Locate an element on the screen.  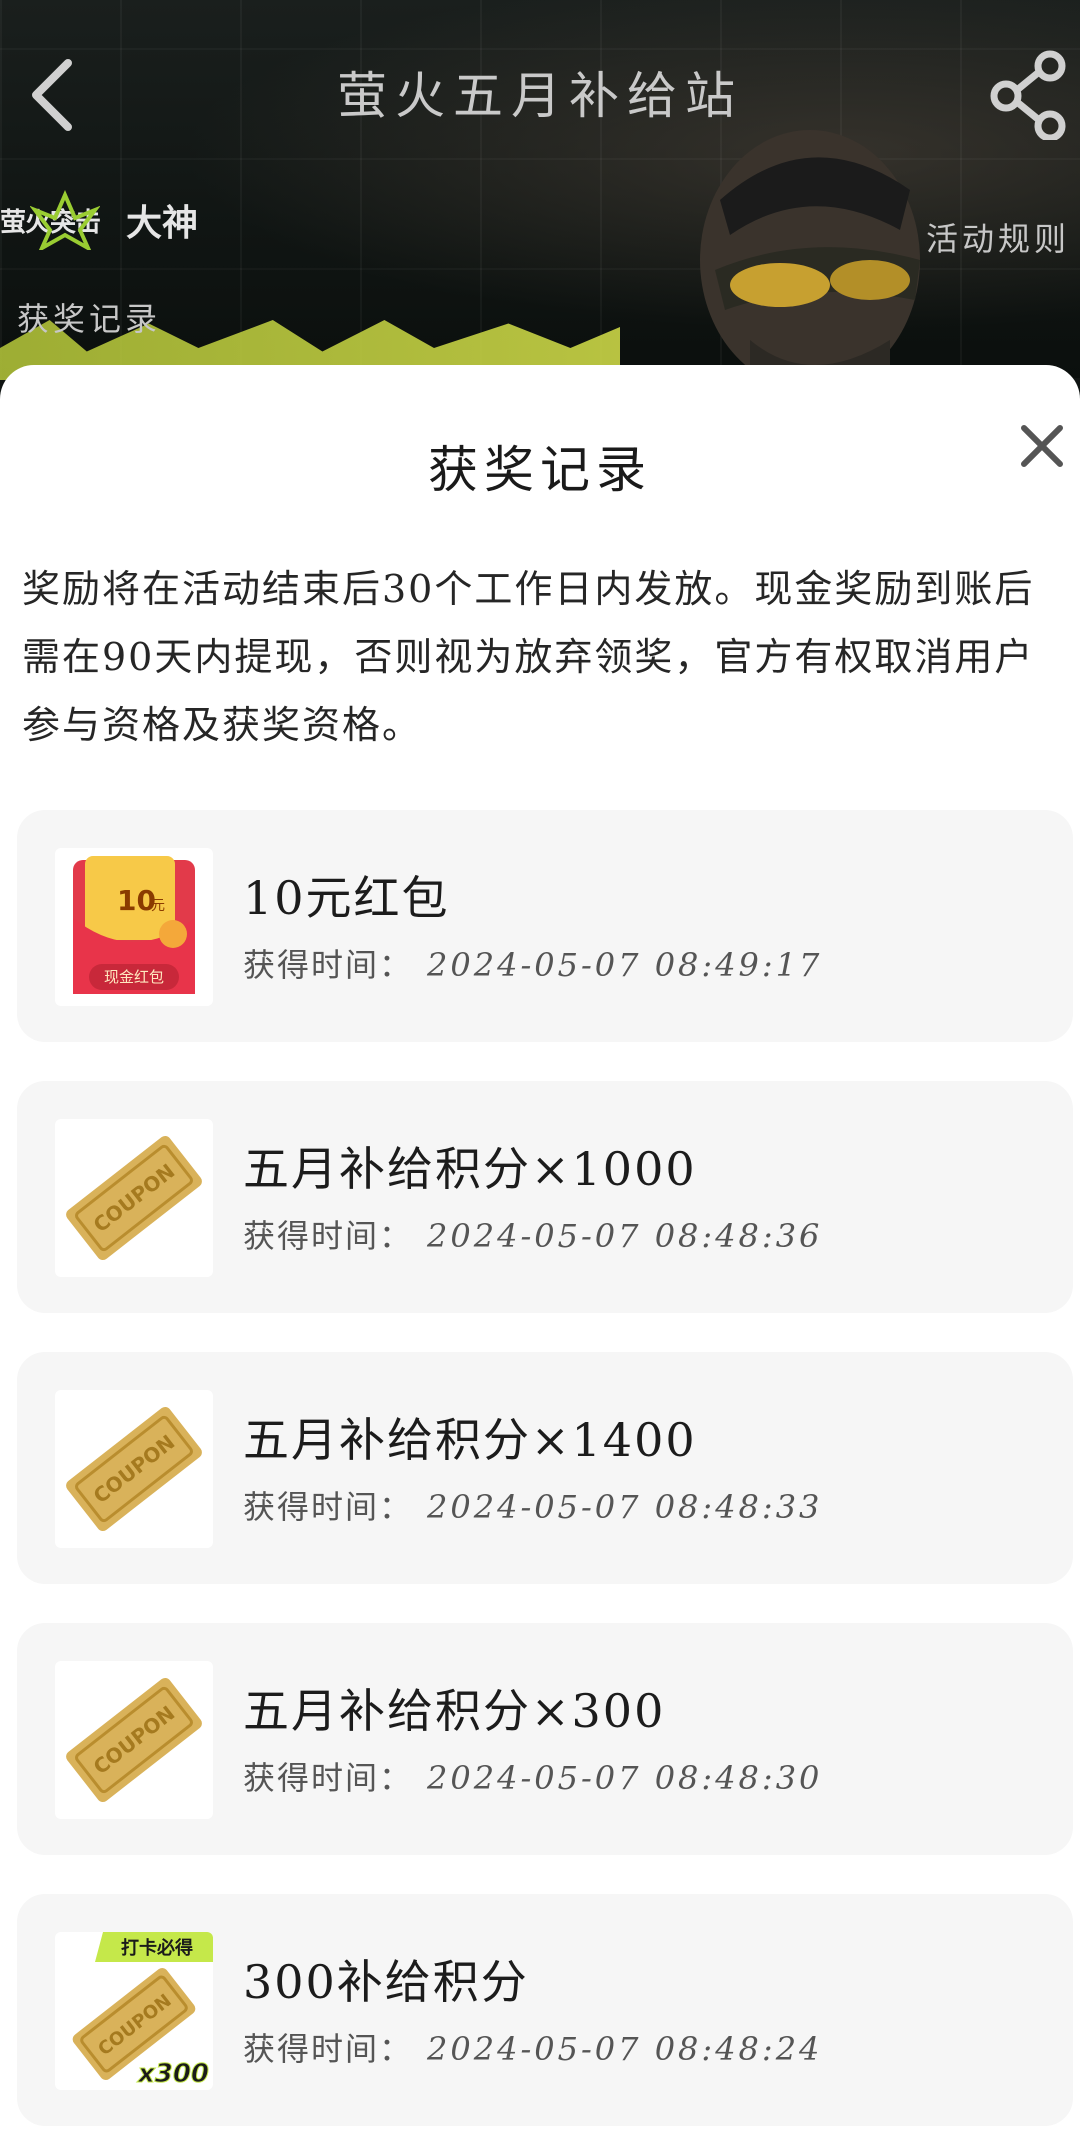
share-icon is located at coordinates (1030, 95).